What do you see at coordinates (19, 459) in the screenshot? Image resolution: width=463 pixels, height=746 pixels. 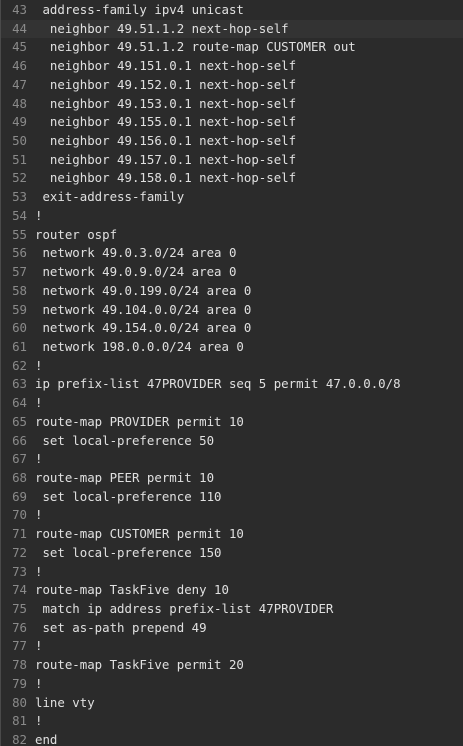 I see `line-number: 67` at bounding box center [19, 459].